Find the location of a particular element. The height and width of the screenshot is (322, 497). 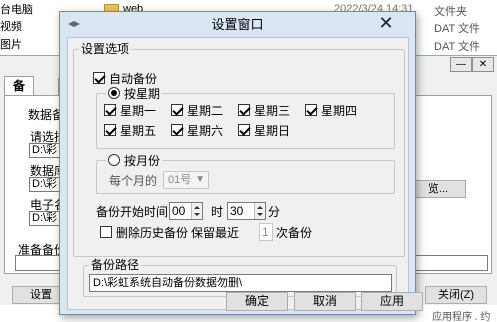

keep-recent-label: 保留最近 is located at coordinates (215, 233).